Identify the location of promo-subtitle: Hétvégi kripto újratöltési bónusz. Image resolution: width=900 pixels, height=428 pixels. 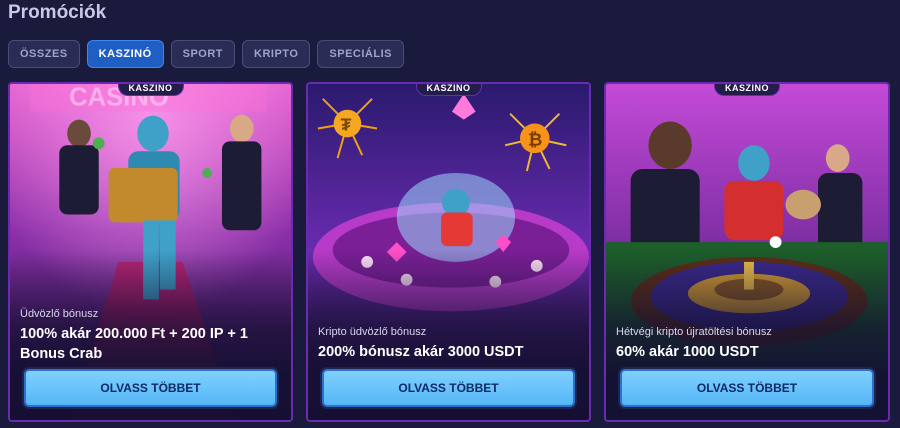
(694, 332).